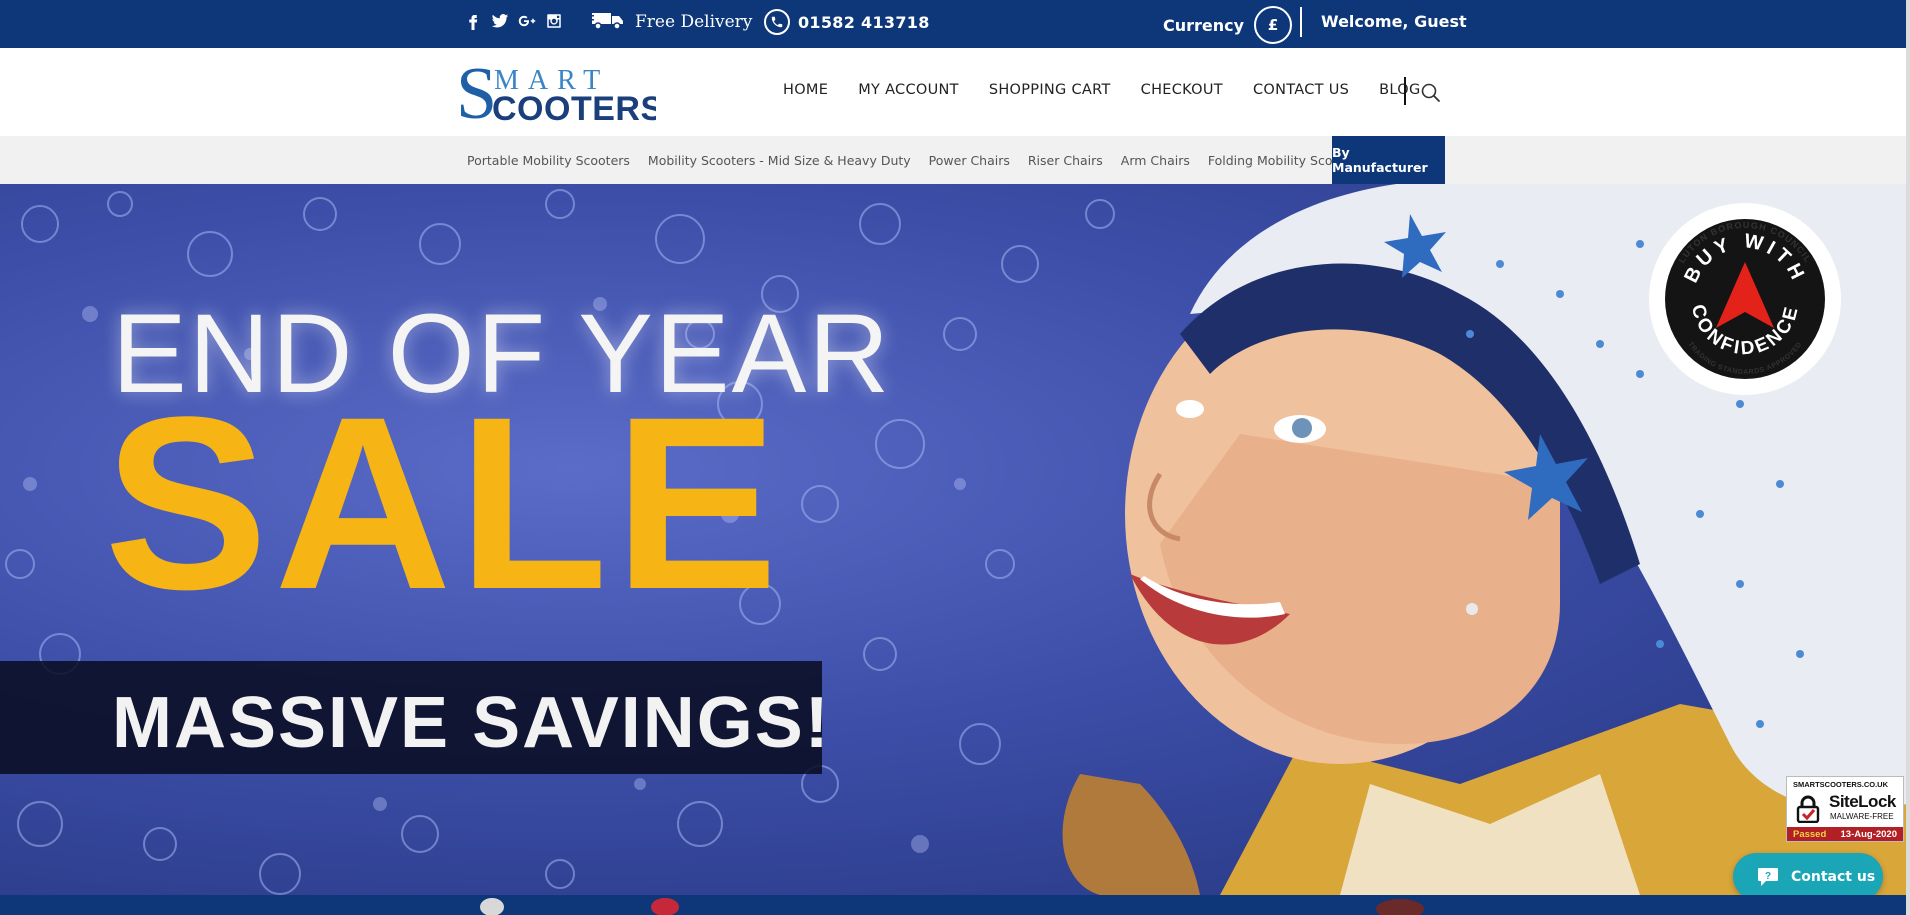 The height and width of the screenshot is (915, 1910). I want to click on nav-contact-us: CONTACT US, so click(1301, 90).